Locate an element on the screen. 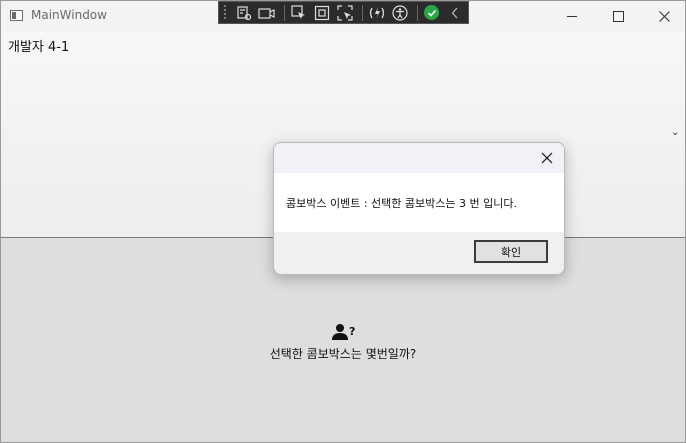 This screenshot has height=443, width=686. accessibility-button is located at coordinates (399, 13).